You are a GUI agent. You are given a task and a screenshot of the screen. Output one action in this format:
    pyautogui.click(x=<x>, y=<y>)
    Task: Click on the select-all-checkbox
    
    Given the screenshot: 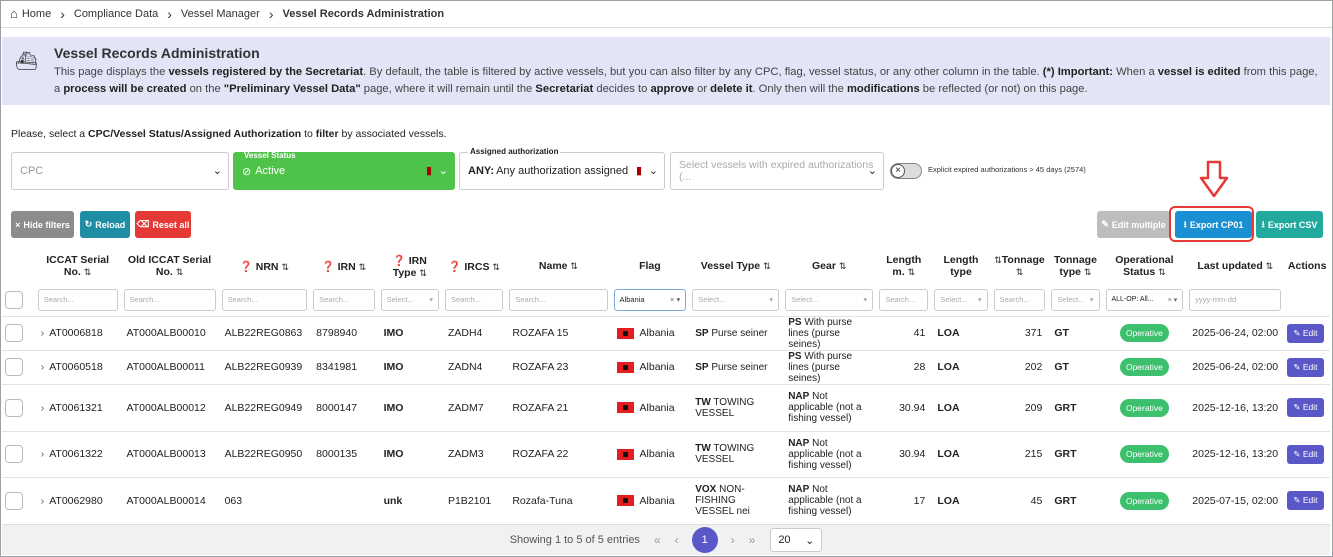 What is the action you would take?
    pyautogui.click(x=14, y=299)
    